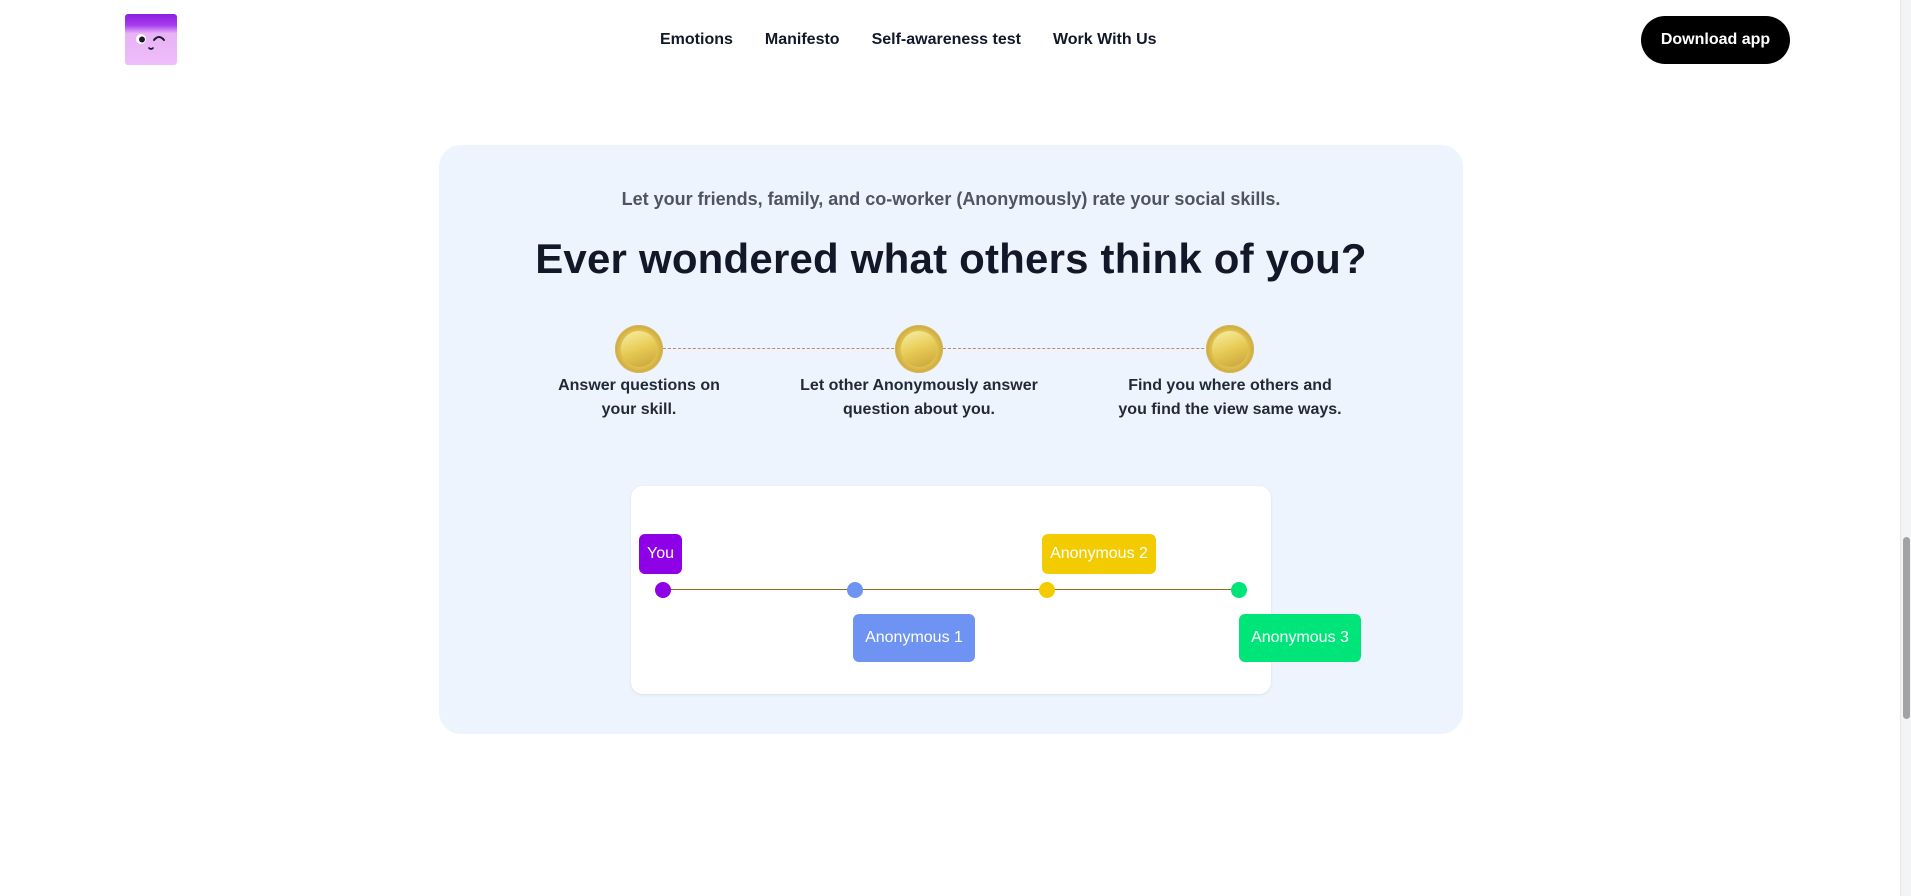  I want to click on app-logo, so click(151, 39).